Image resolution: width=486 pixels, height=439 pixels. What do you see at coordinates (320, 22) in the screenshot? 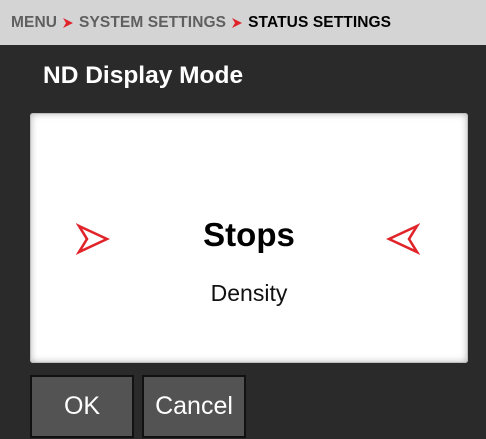
I see `breadcrumb-item-status-settings: STATUS SETTINGS` at bounding box center [320, 22].